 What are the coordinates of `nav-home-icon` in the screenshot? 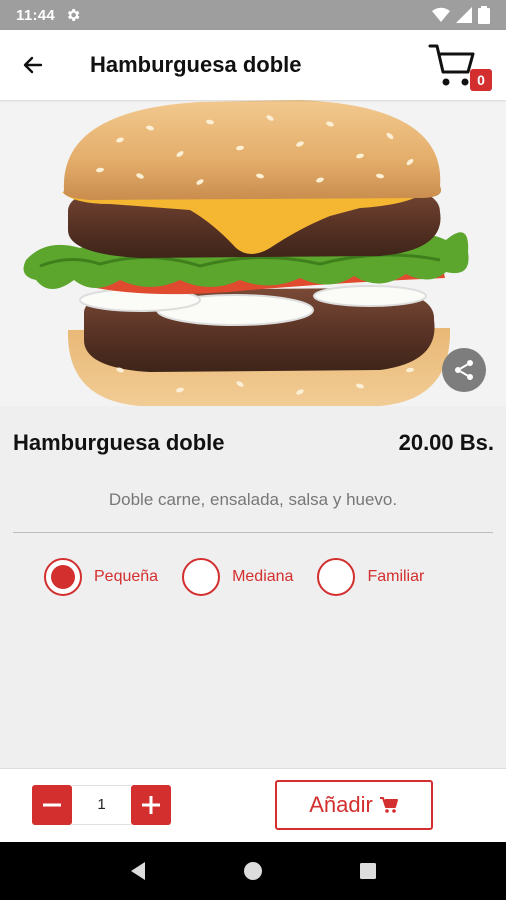 It's located at (252, 871).